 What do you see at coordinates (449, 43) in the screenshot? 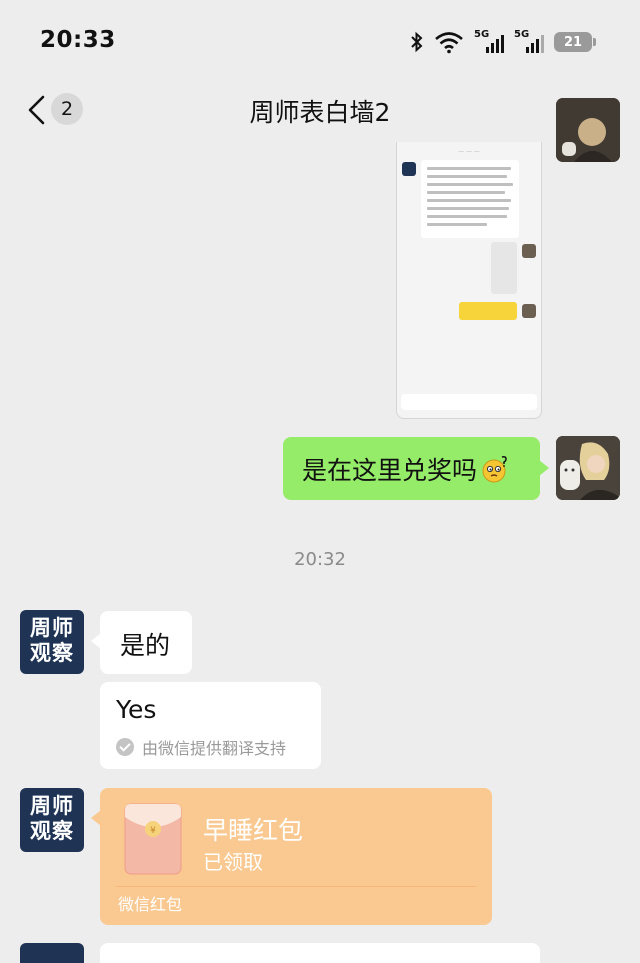
I see `wifi-icon` at bounding box center [449, 43].